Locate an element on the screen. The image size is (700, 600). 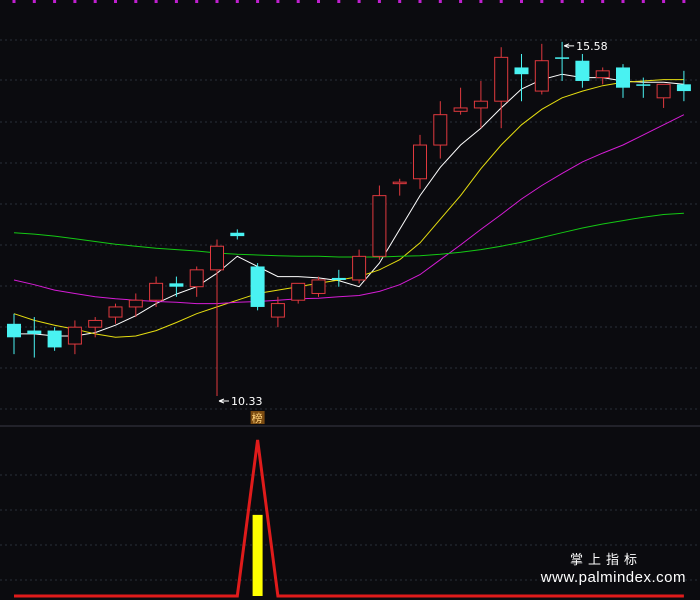
watermark-url: www.palmindex.com is located at coordinates (613, 577).